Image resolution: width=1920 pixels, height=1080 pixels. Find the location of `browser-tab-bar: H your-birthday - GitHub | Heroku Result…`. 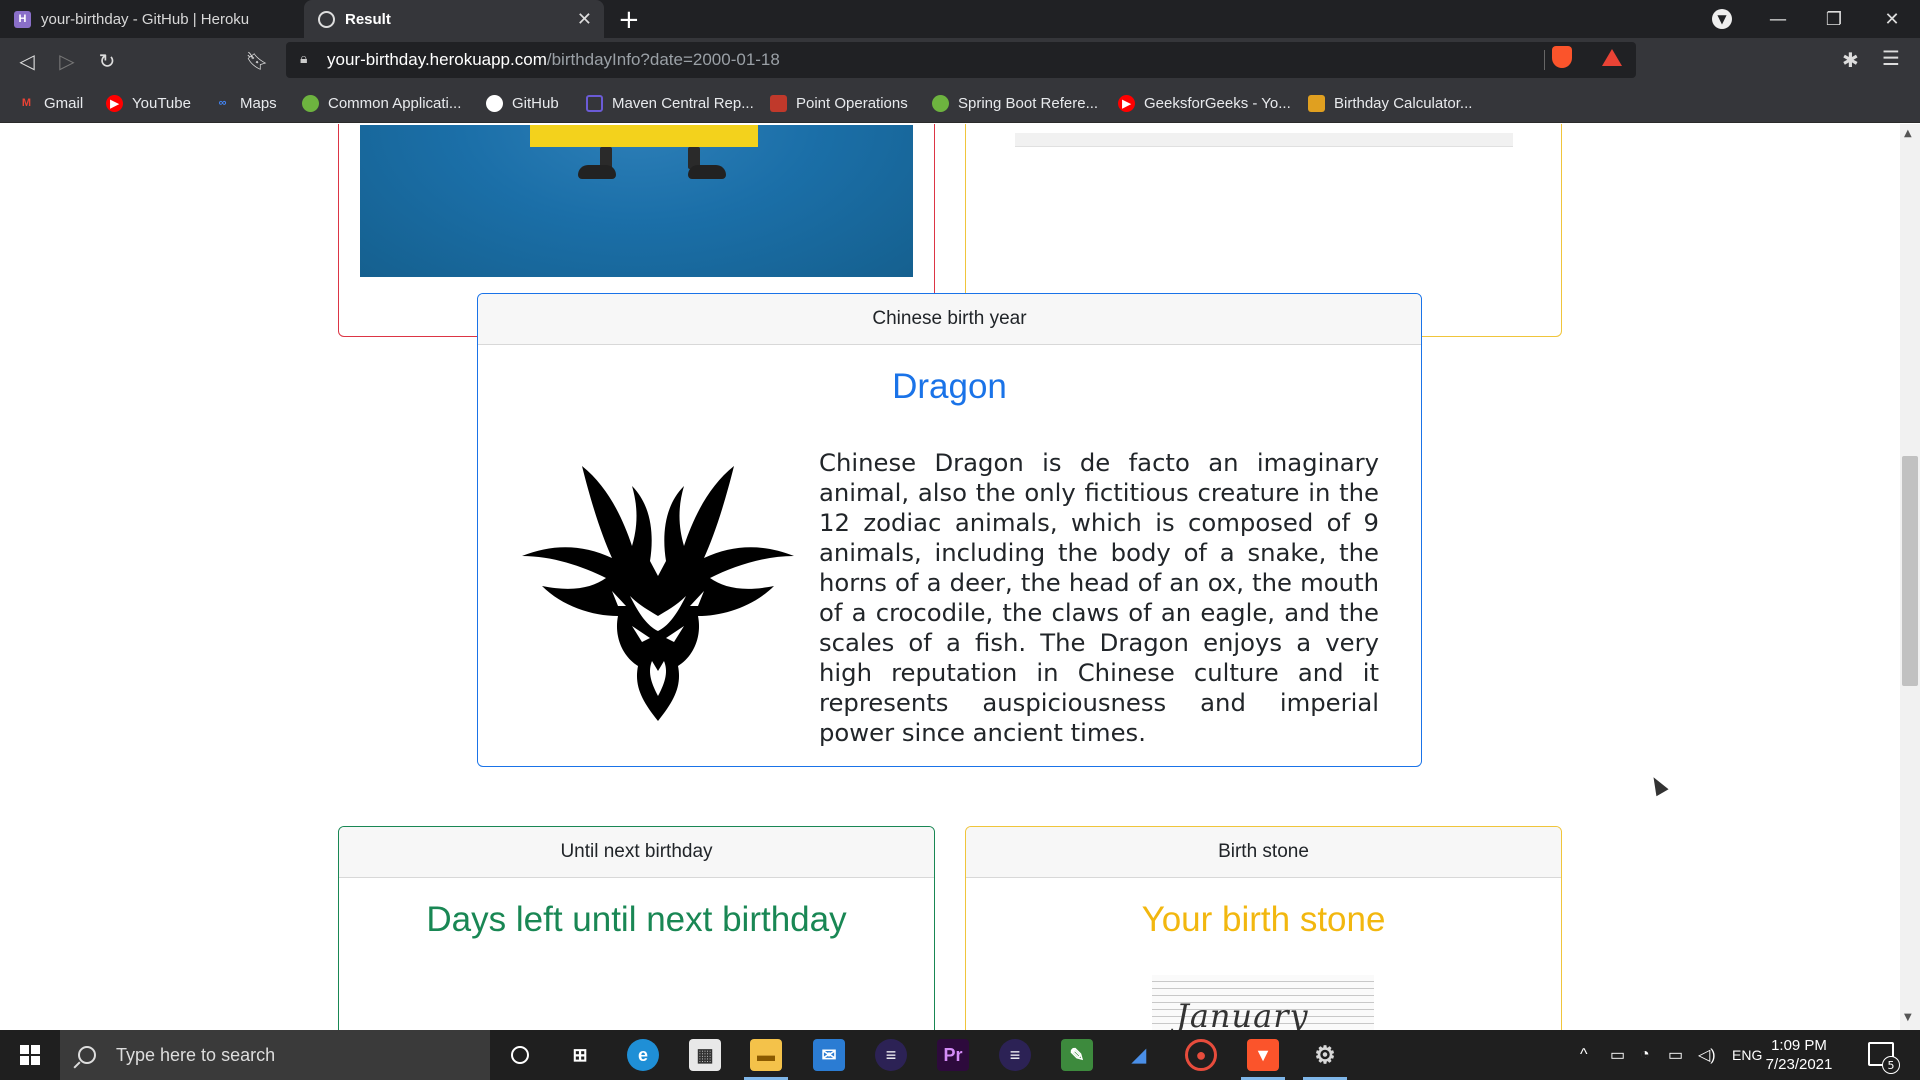

browser-tab-bar: H your-birthday - GitHub | Heroku Result… is located at coordinates (960, 19).